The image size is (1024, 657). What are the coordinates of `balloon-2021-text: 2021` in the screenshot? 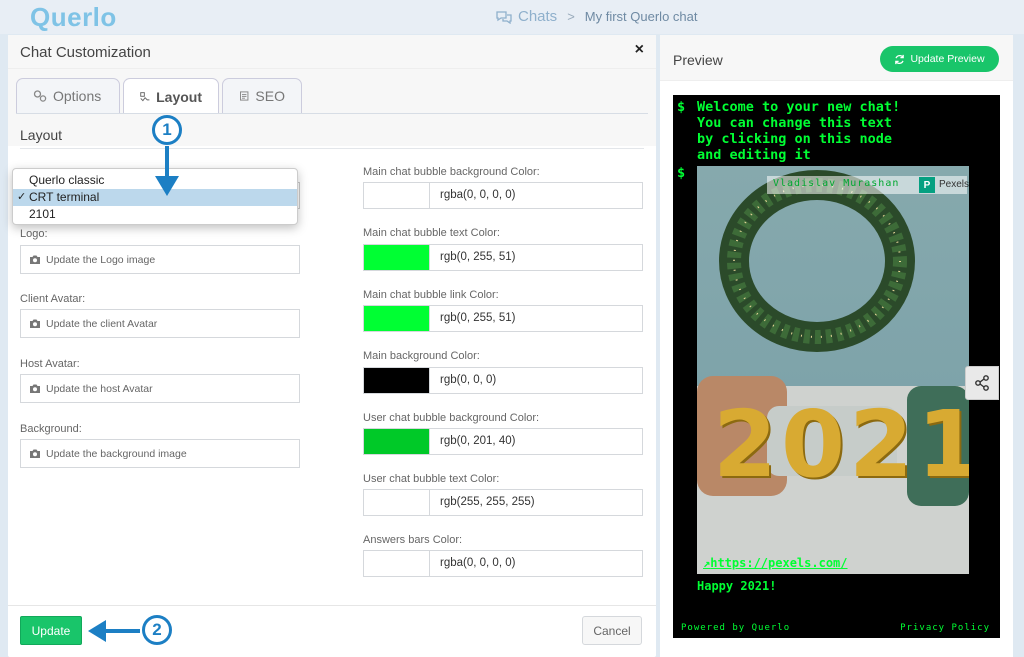 It's located at (841, 444).